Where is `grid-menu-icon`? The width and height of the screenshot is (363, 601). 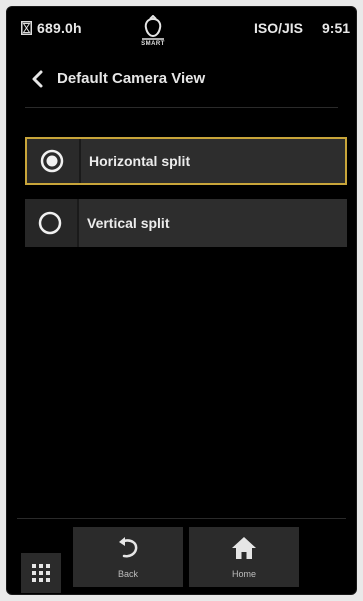 grid-menu-icon is located at coordinates (41, 573).